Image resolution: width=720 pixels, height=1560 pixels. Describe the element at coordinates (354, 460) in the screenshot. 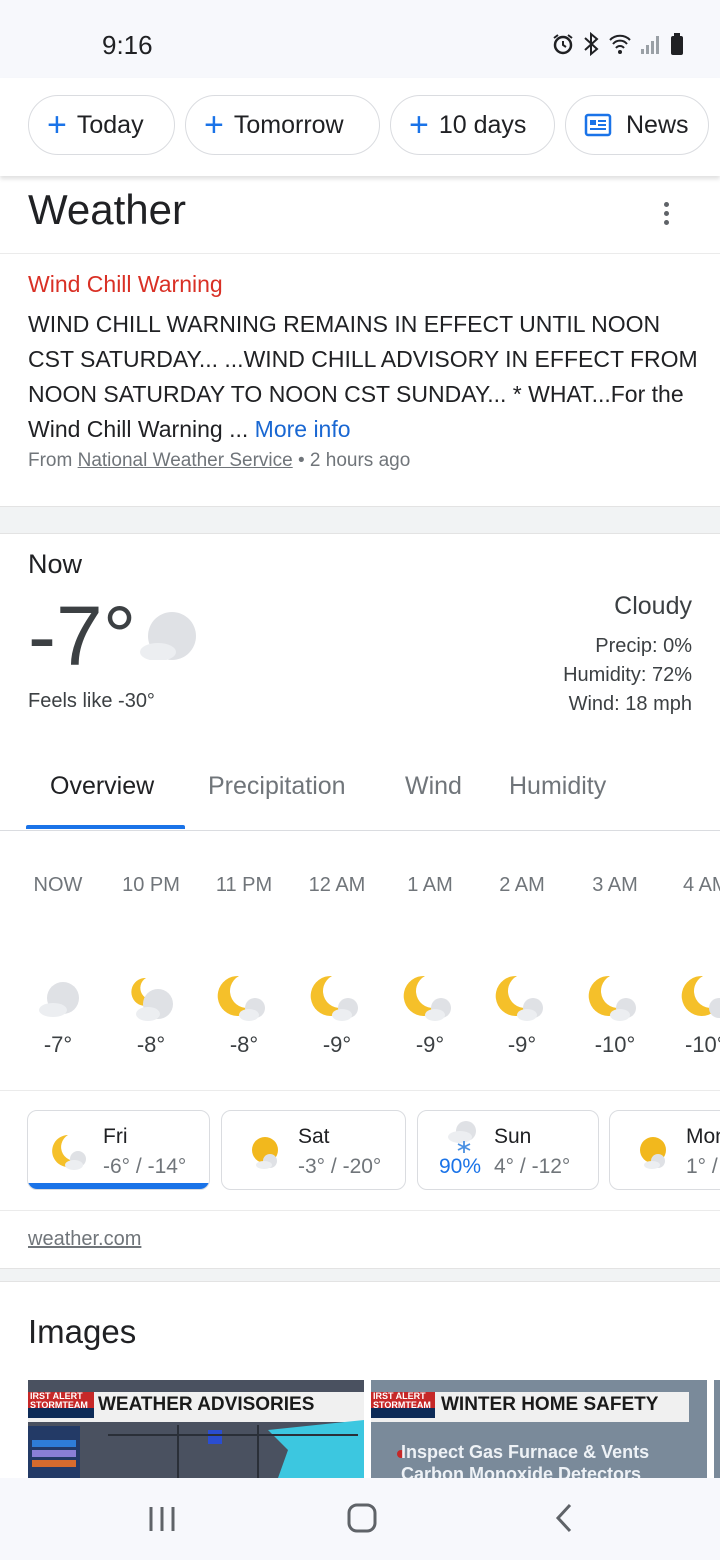

I see `source-suffix: • 2 hours ago` at that location.